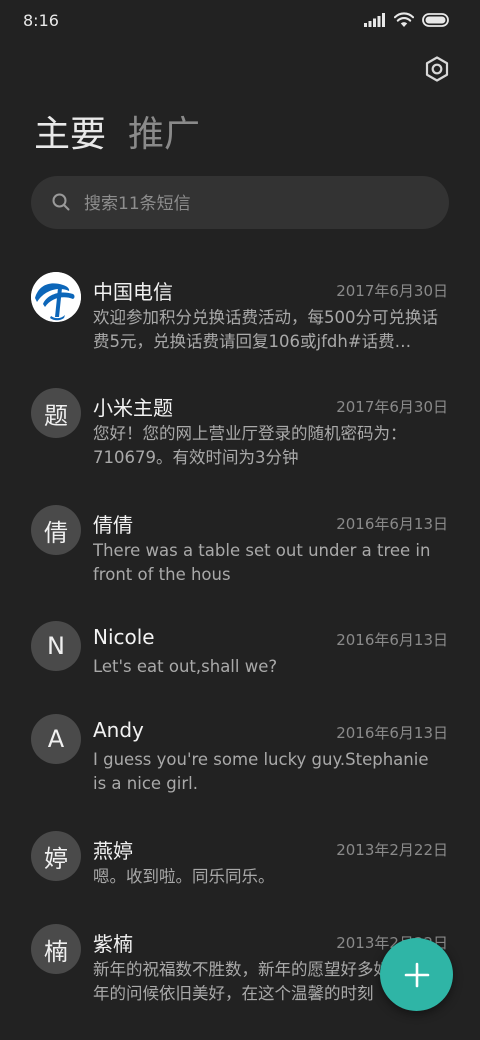 The image size is (480, 1040). What do you see at coordinates (254, 203) in the screenshot?
I see `search-input` at bounding box center [254, 203].